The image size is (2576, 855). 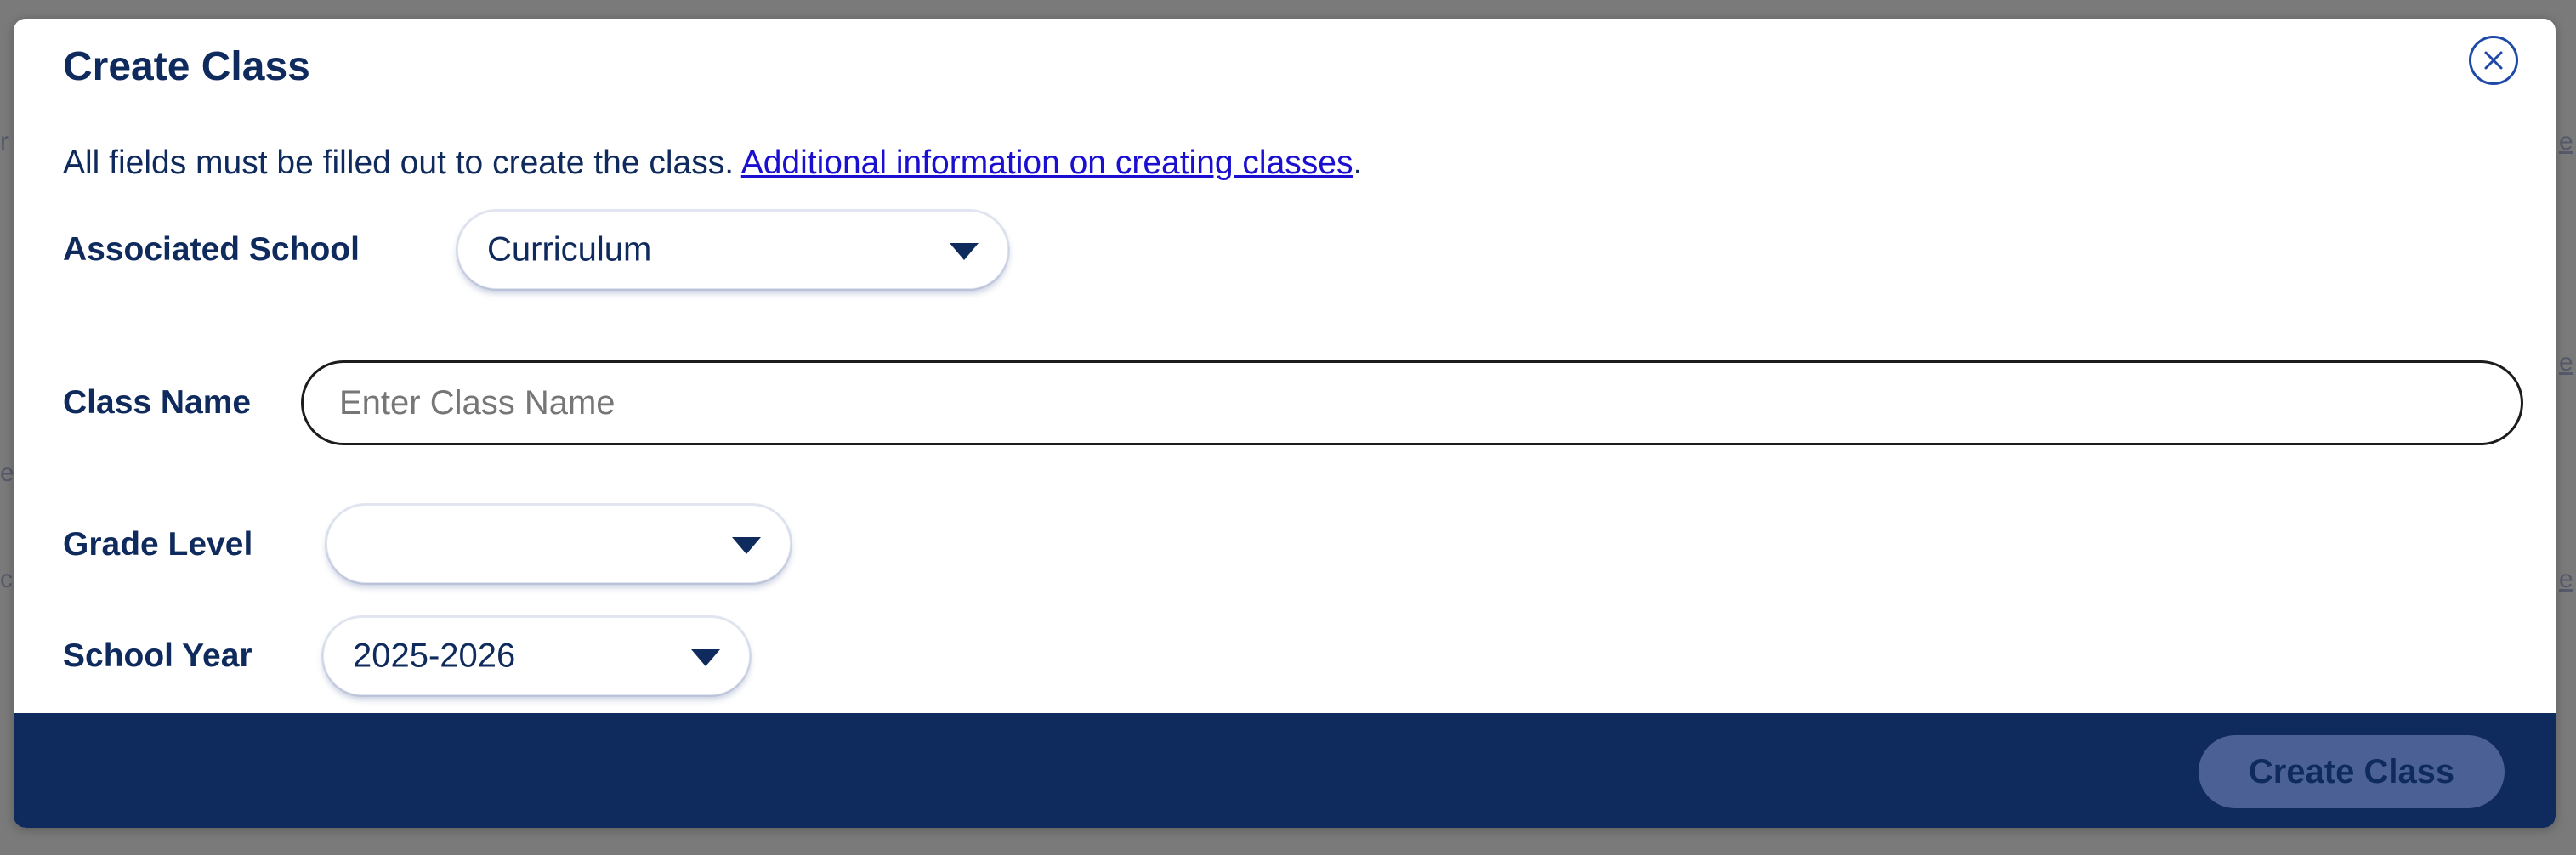 I want to click on school-year-value: 2025-2026, so click(x=435, y=656).